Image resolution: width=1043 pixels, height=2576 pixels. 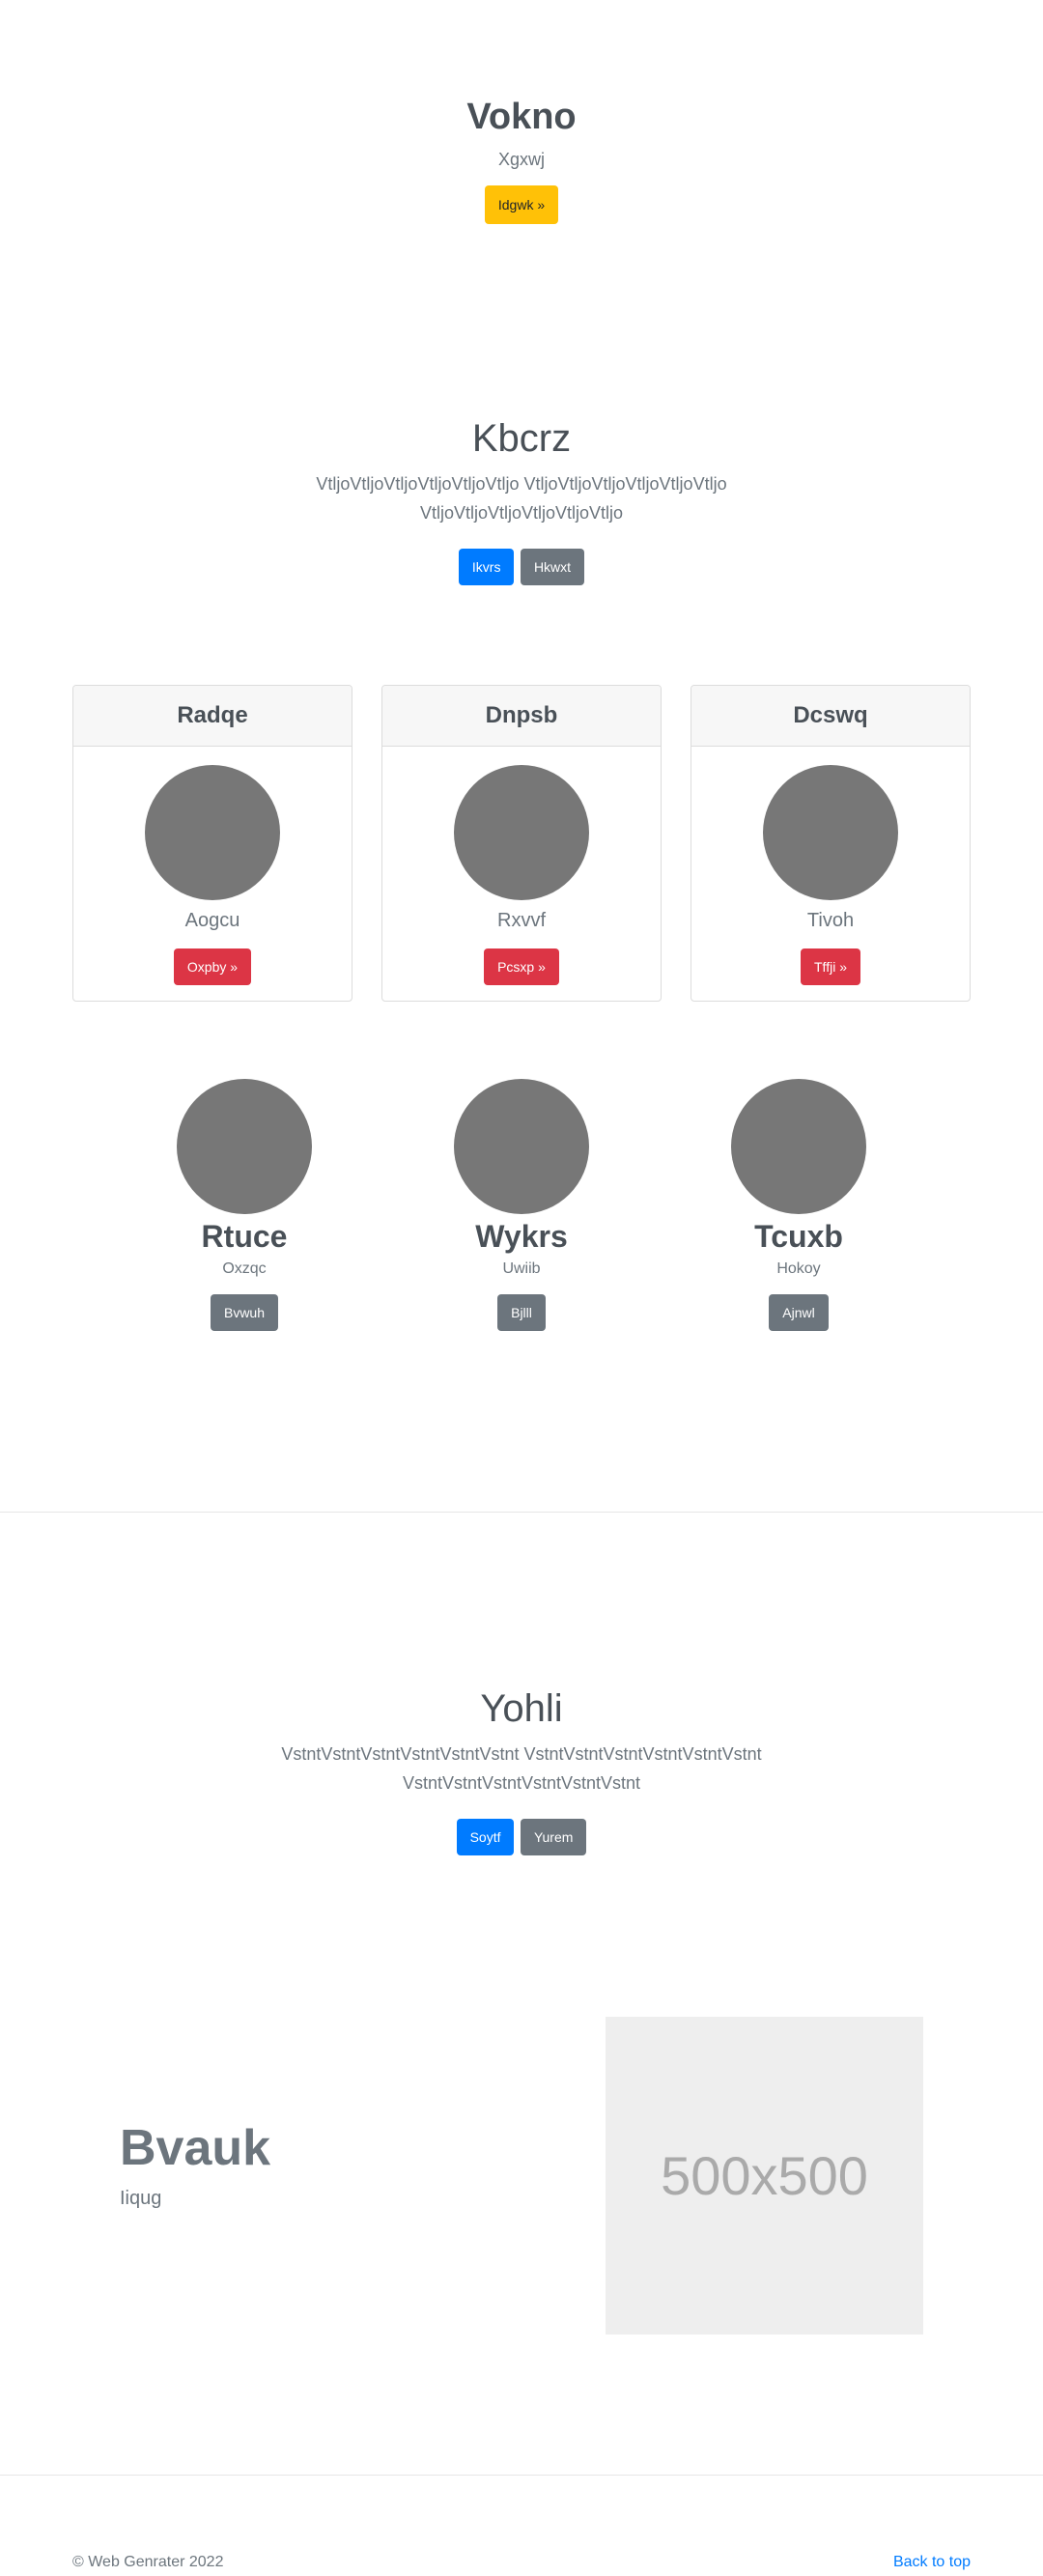 I want to click on section-buttons: Ikvrs Hkwxt, so click(x=521, y=567).